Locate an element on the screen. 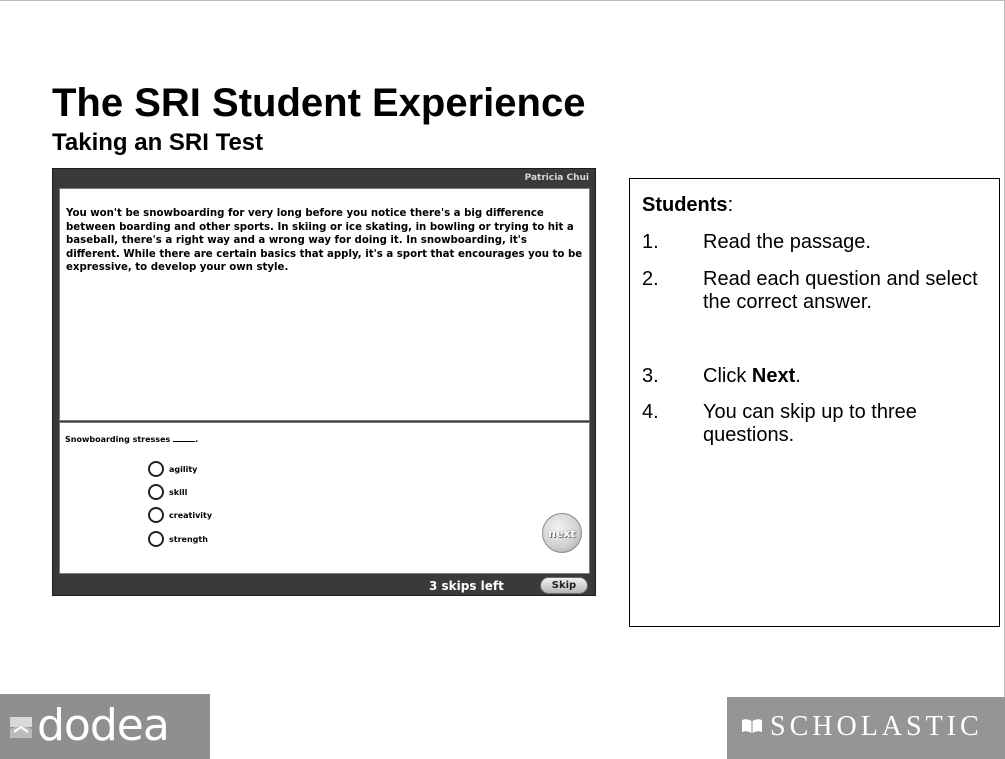 Image resolution: width=1005 pixels, height=759 pixels. step-number: 1. is located at coordinates (650, 242).